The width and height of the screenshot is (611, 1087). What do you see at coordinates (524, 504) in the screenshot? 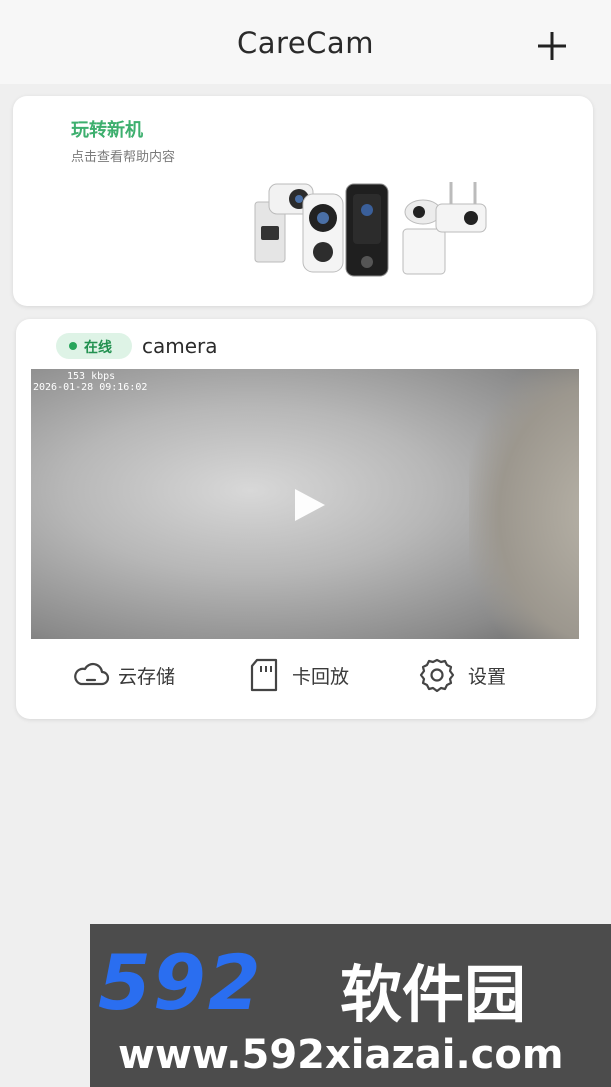
I see `video-edge-shading` at bounding box center [524, 504].